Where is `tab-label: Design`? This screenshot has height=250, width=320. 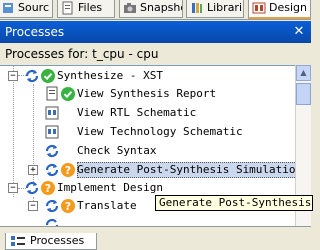
tab-label: Design is located at coordinates (288, 7).